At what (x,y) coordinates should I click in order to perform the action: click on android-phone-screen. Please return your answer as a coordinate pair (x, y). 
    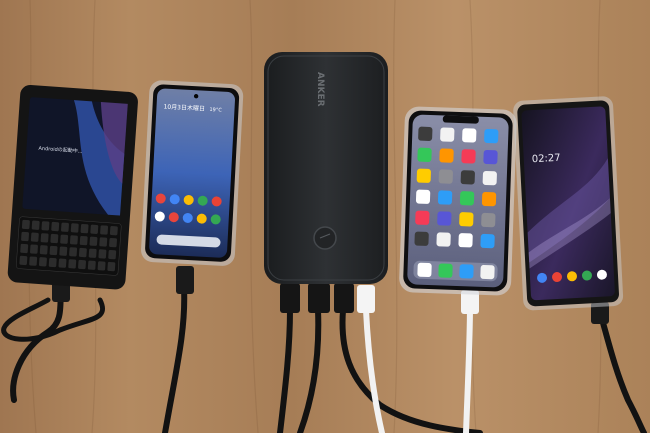
    Looking at the image, I should click on (192, 173).